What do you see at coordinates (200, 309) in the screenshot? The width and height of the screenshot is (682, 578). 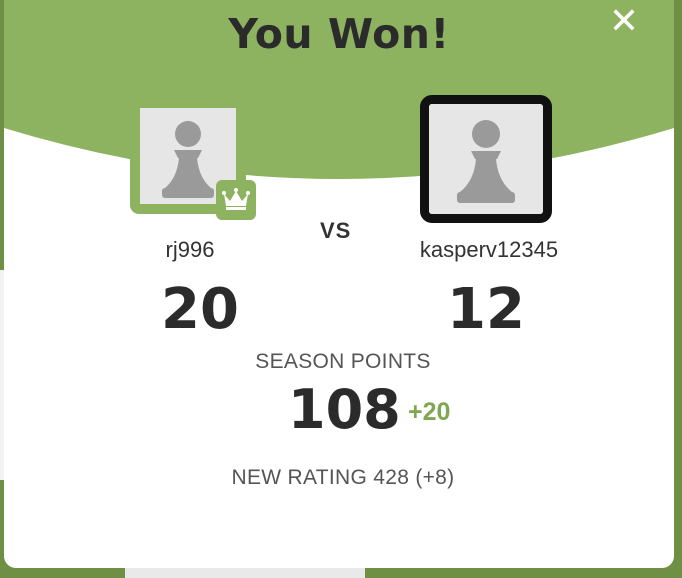 I see `player-left-score: 20` at bounding box center [200, 309].